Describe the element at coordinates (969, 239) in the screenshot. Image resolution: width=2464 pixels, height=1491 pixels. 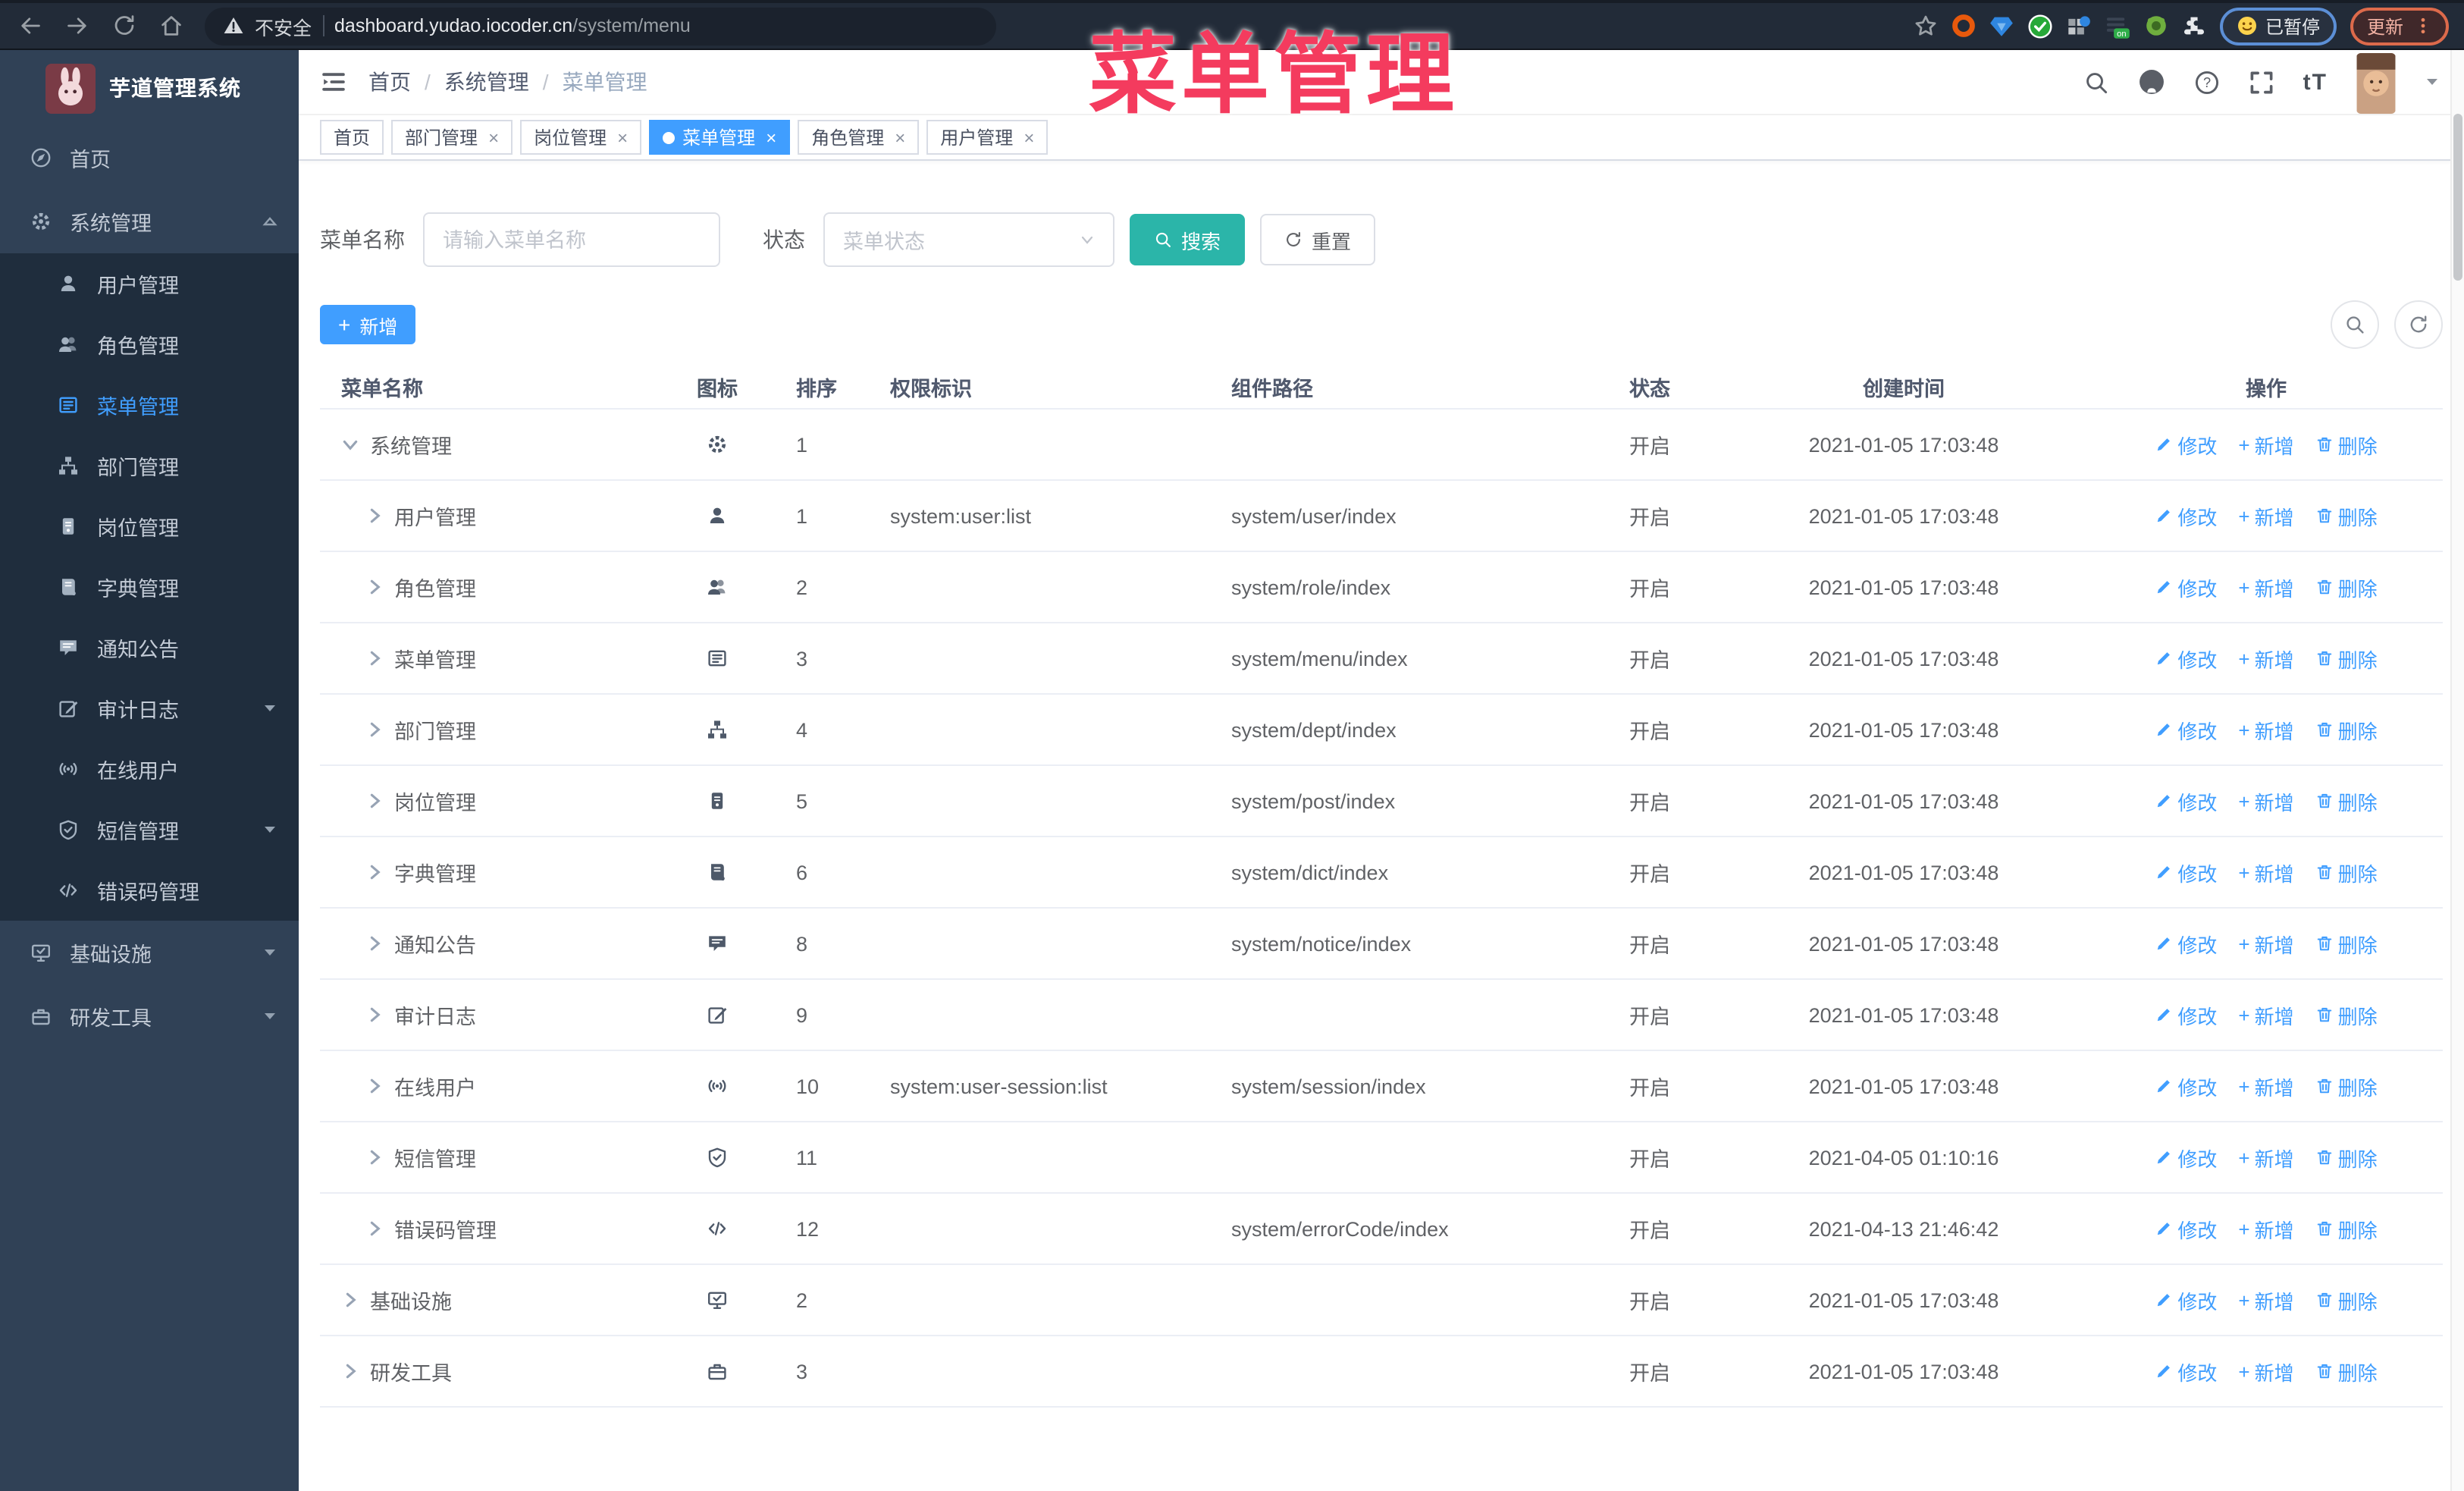
I see `status-select: 菜单状态` at that location.